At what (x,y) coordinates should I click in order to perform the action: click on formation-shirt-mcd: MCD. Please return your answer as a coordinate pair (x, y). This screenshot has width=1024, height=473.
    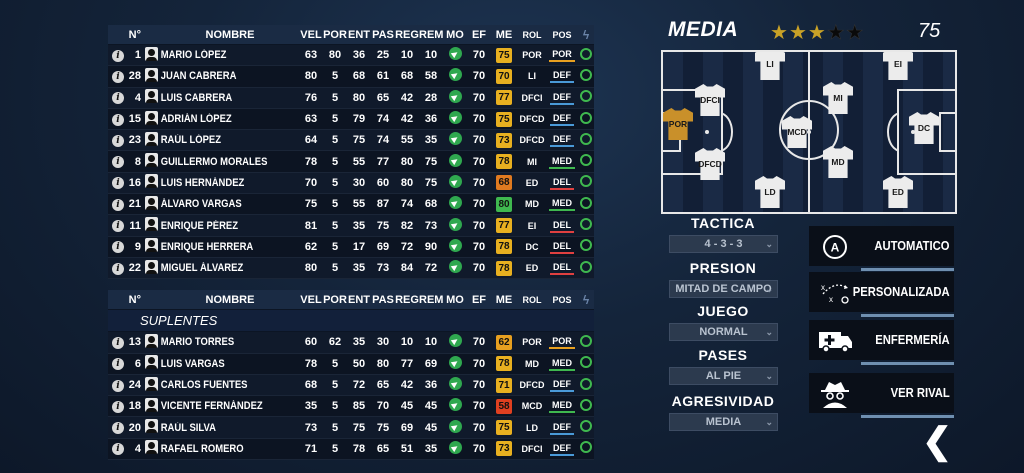
    Looking at the image, I should click on (797, 132).